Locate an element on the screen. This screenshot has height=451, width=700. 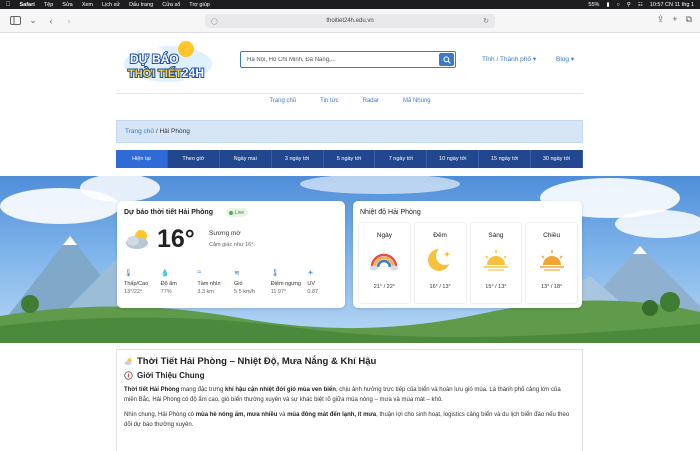
breadcrumb: Trang chủ / Hải Phòng is located at coordinates (349, 131).